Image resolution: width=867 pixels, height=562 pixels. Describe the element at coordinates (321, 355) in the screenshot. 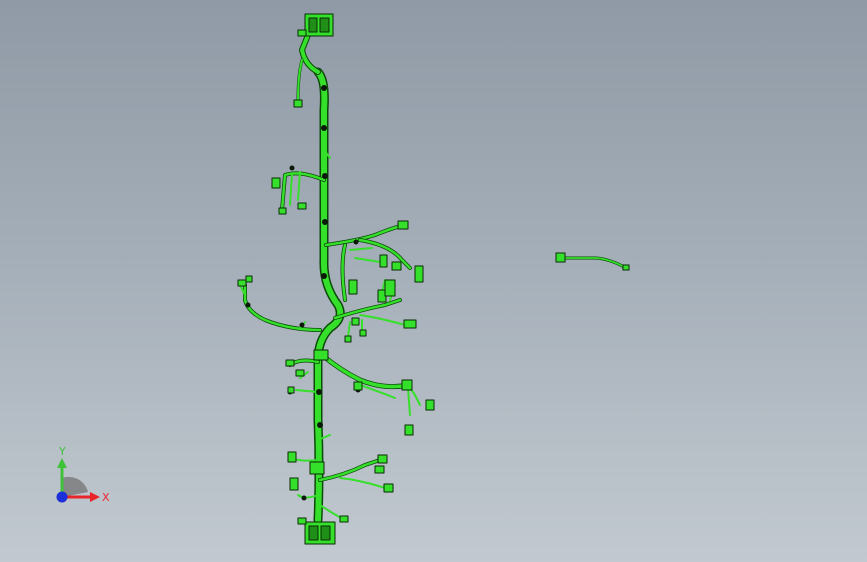

I see `connector-junction` at that location.